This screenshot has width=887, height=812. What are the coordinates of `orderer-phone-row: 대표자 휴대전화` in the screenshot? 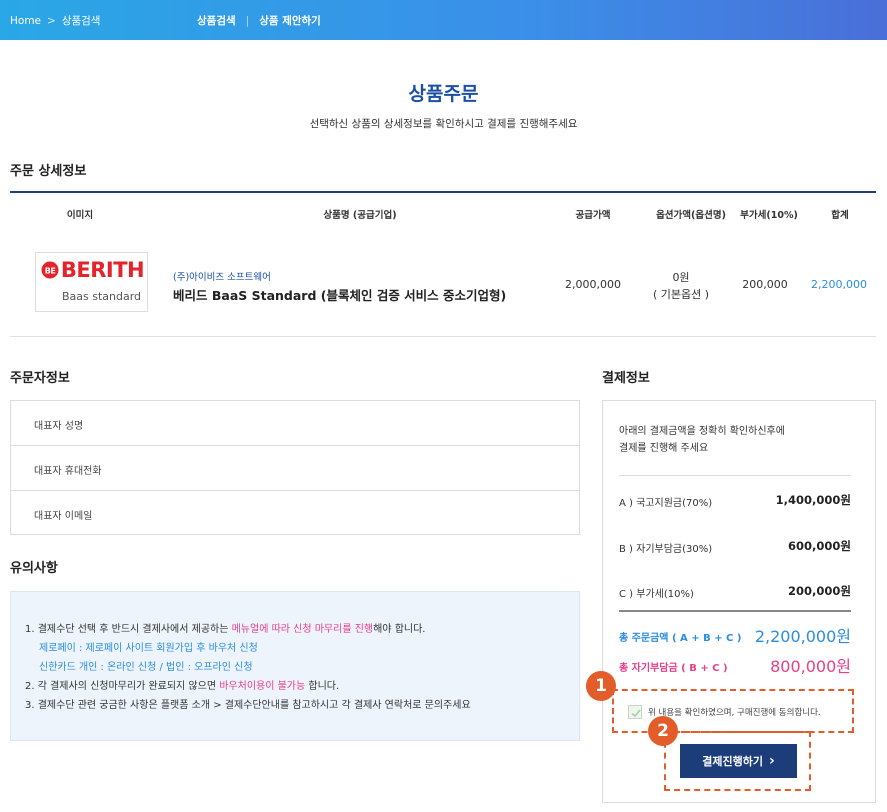 It's located at (295, 468).